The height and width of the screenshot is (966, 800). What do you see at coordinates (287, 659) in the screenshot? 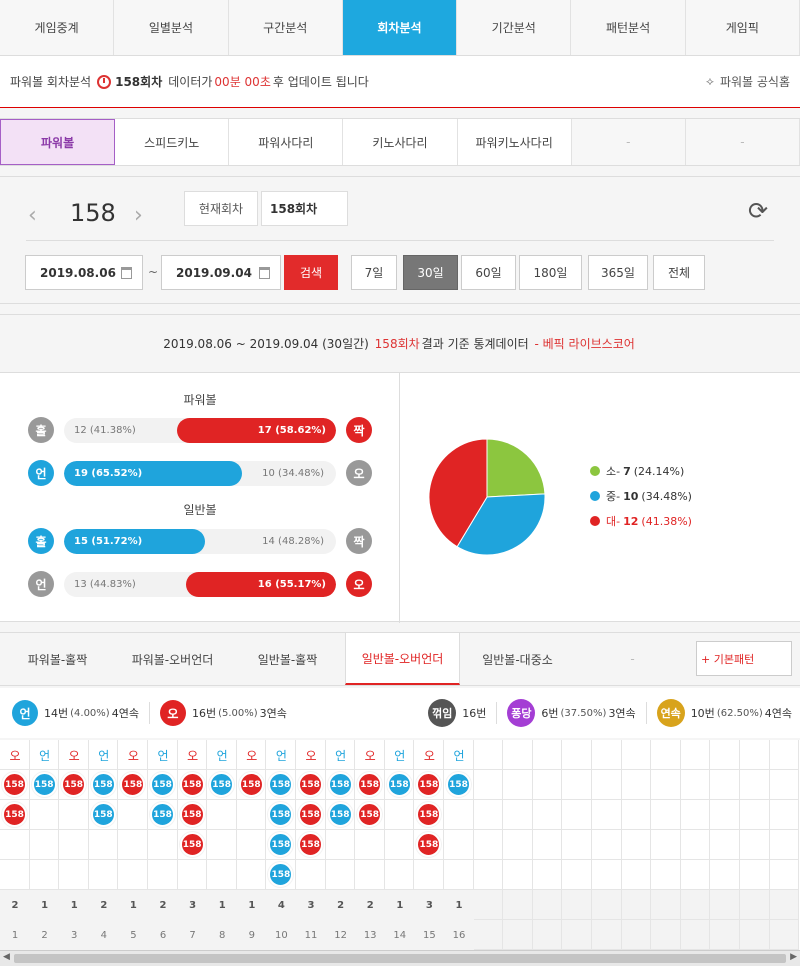
I see `pattern-tab-3: 일반볼-홀짝` at bounding box center [287, 659].